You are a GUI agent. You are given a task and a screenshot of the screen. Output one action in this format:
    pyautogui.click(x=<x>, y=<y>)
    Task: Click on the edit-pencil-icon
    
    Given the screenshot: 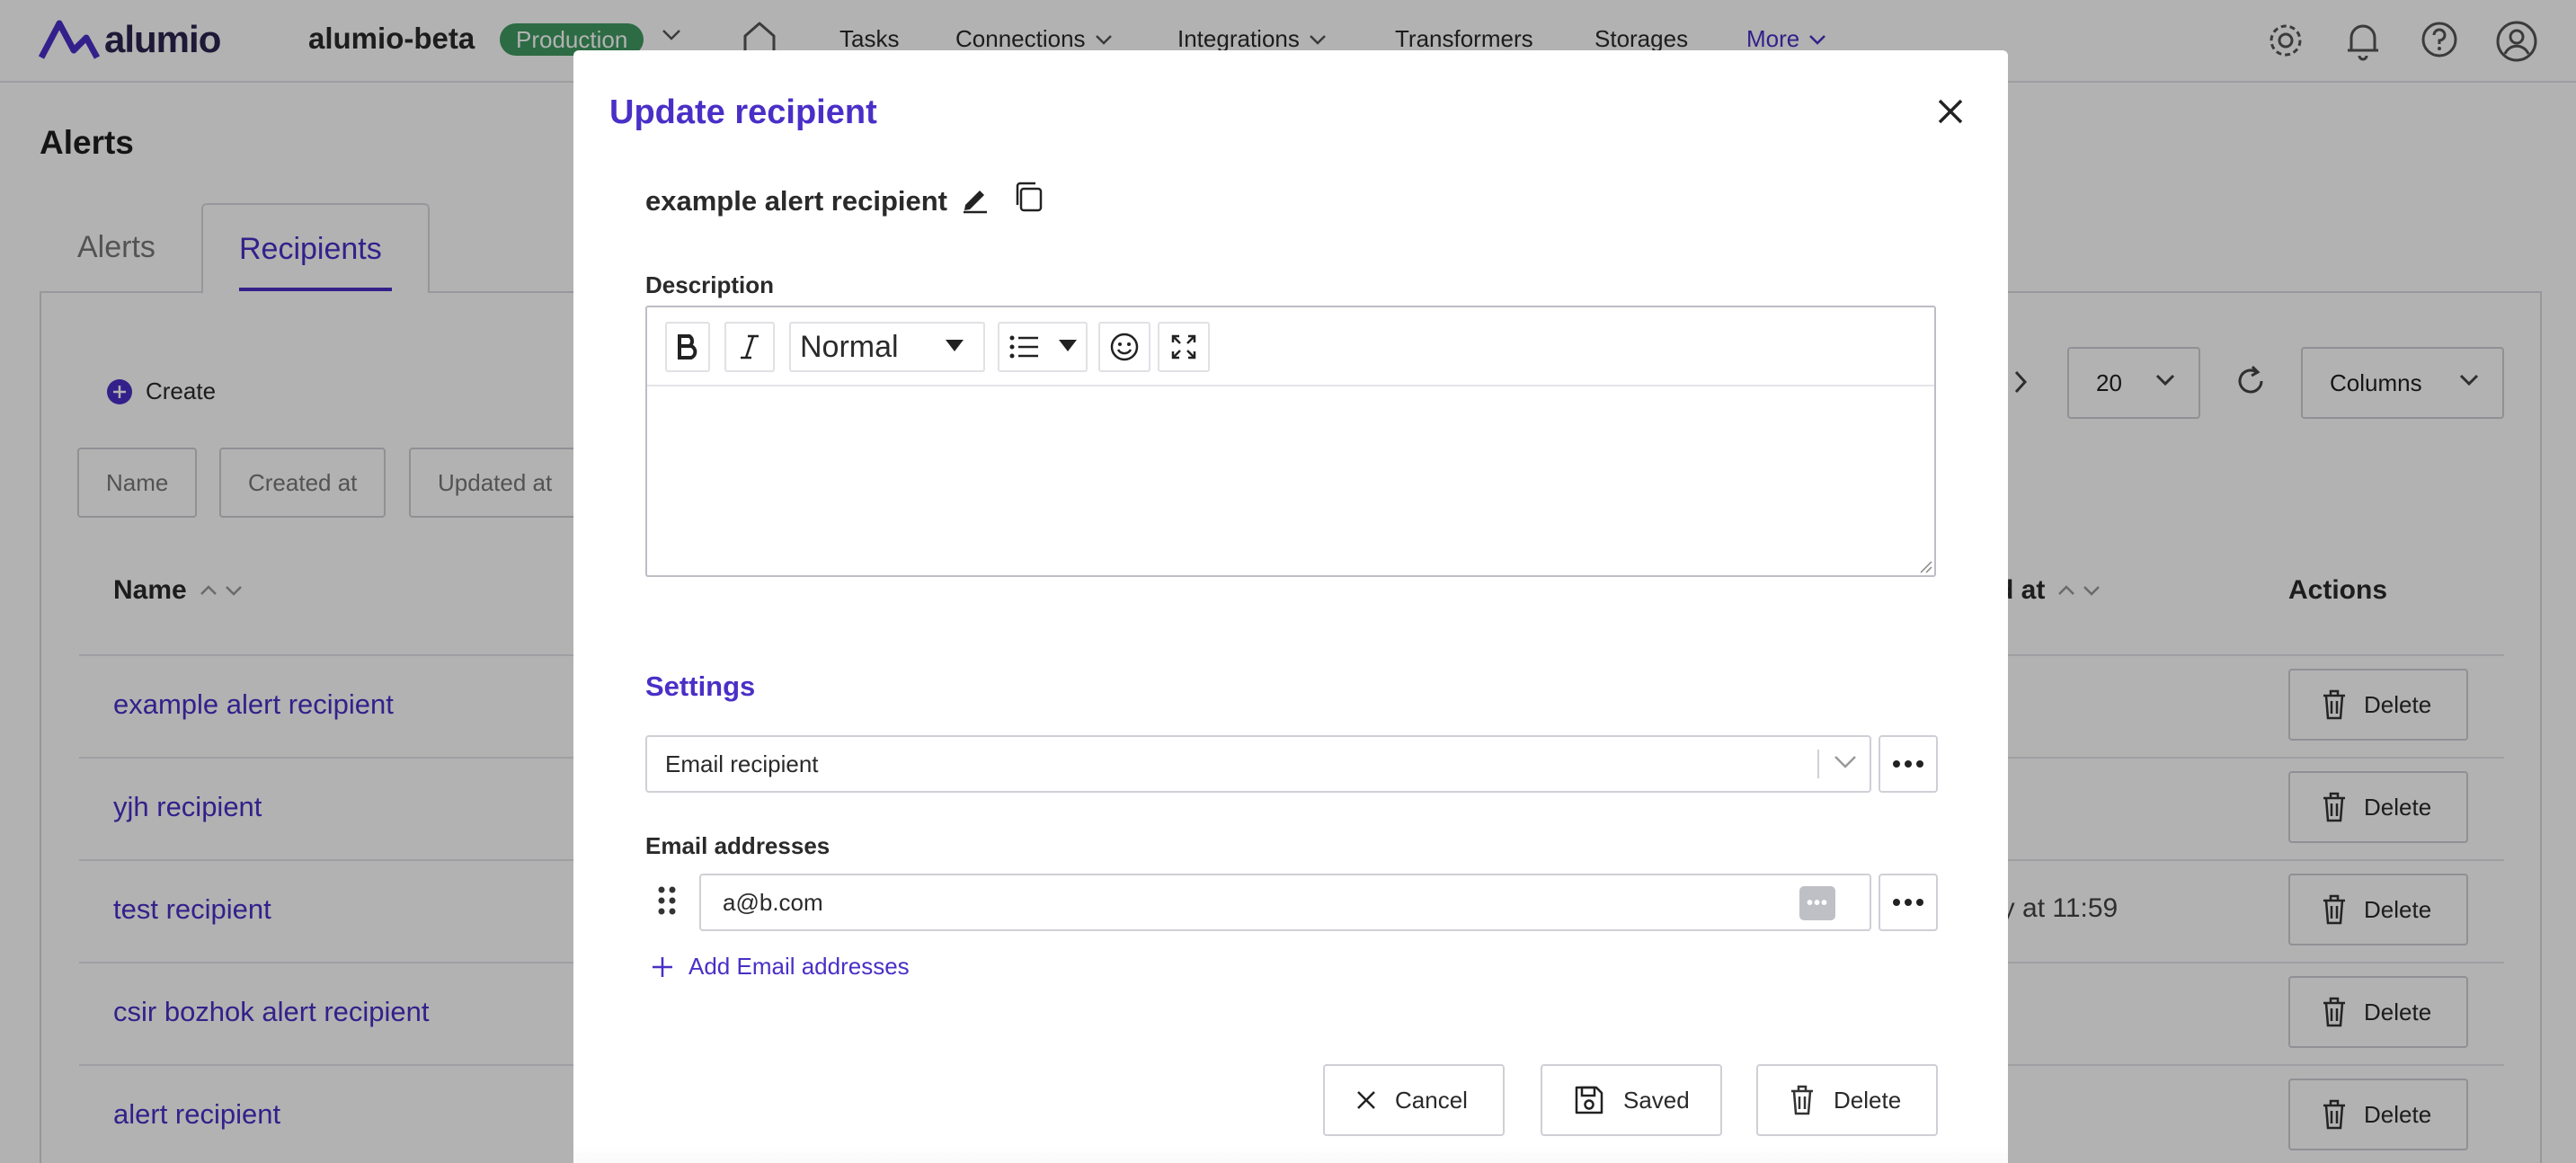 What is the action you would take?
    pyautogui.click(x=975, y=198)
    